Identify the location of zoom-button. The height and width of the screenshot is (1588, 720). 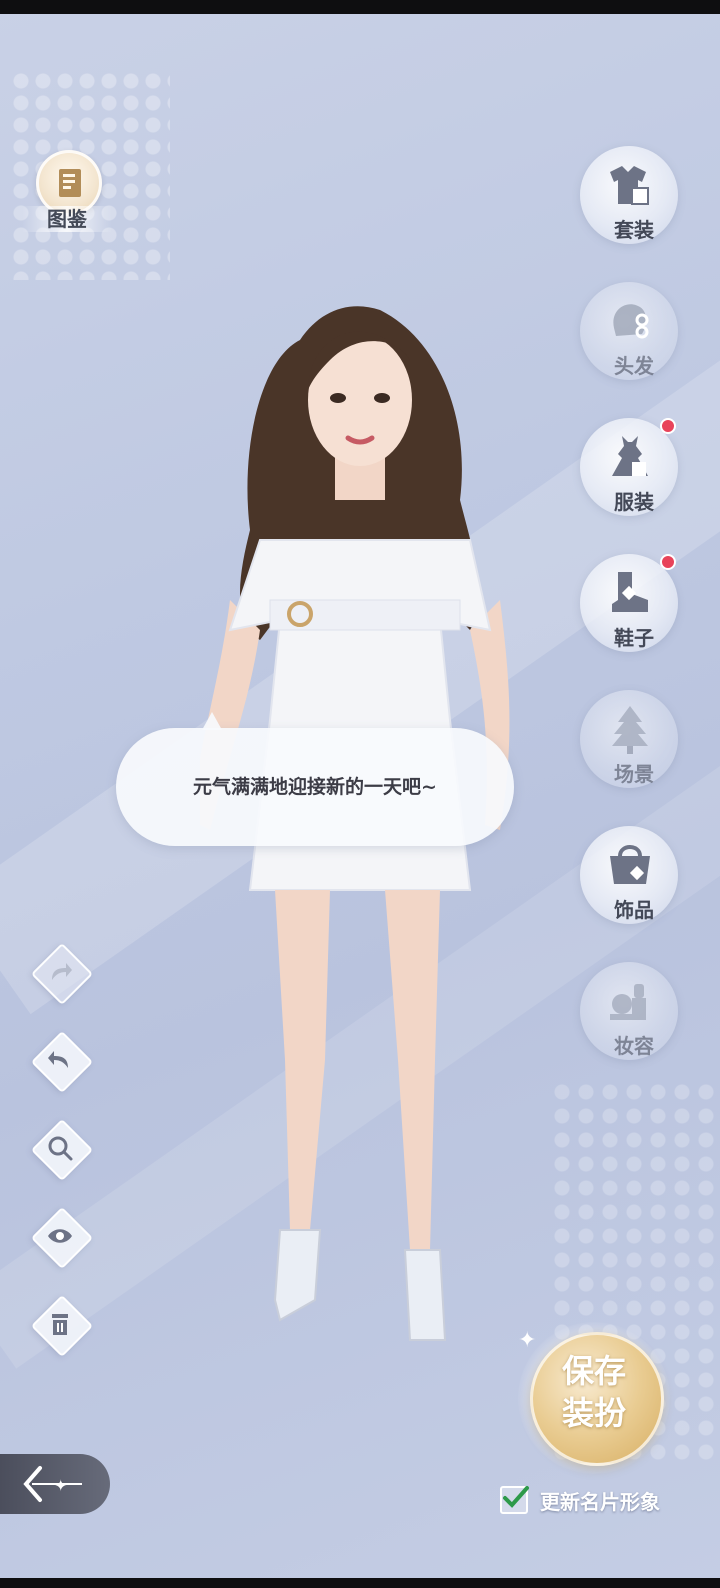
(62, 1150).